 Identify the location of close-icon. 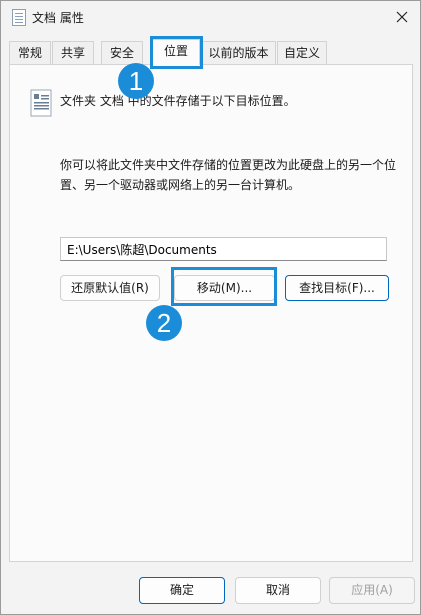
(402, 17).